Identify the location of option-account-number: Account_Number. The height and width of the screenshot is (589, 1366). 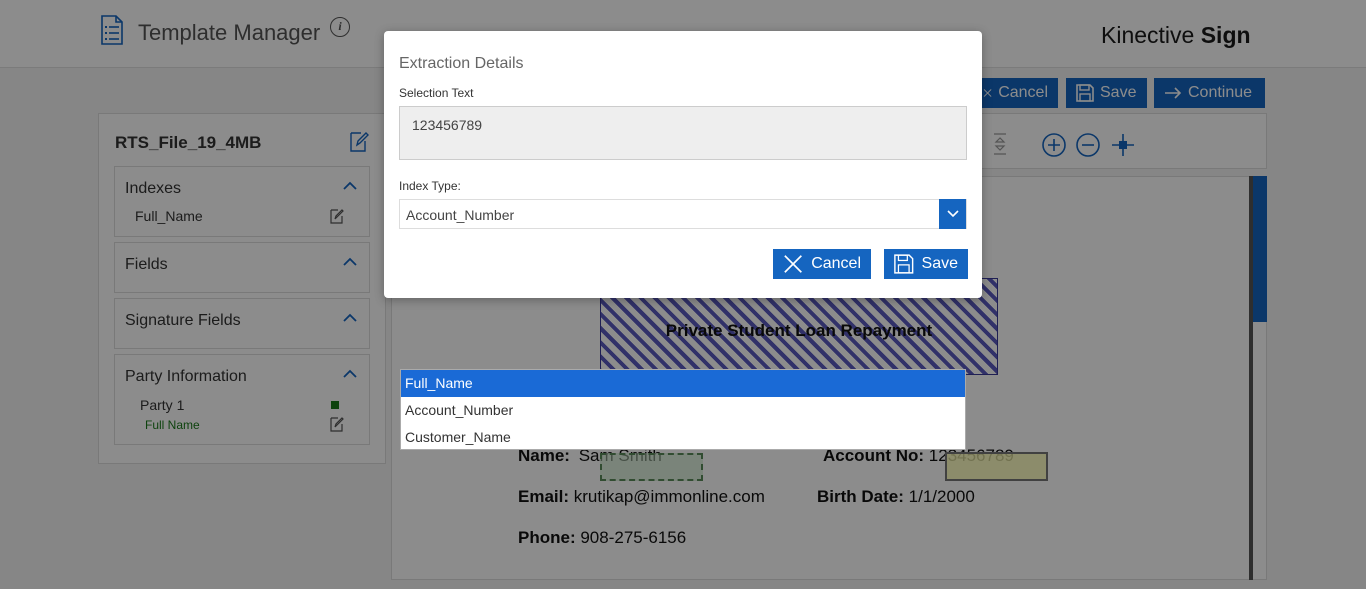
(683, 410).